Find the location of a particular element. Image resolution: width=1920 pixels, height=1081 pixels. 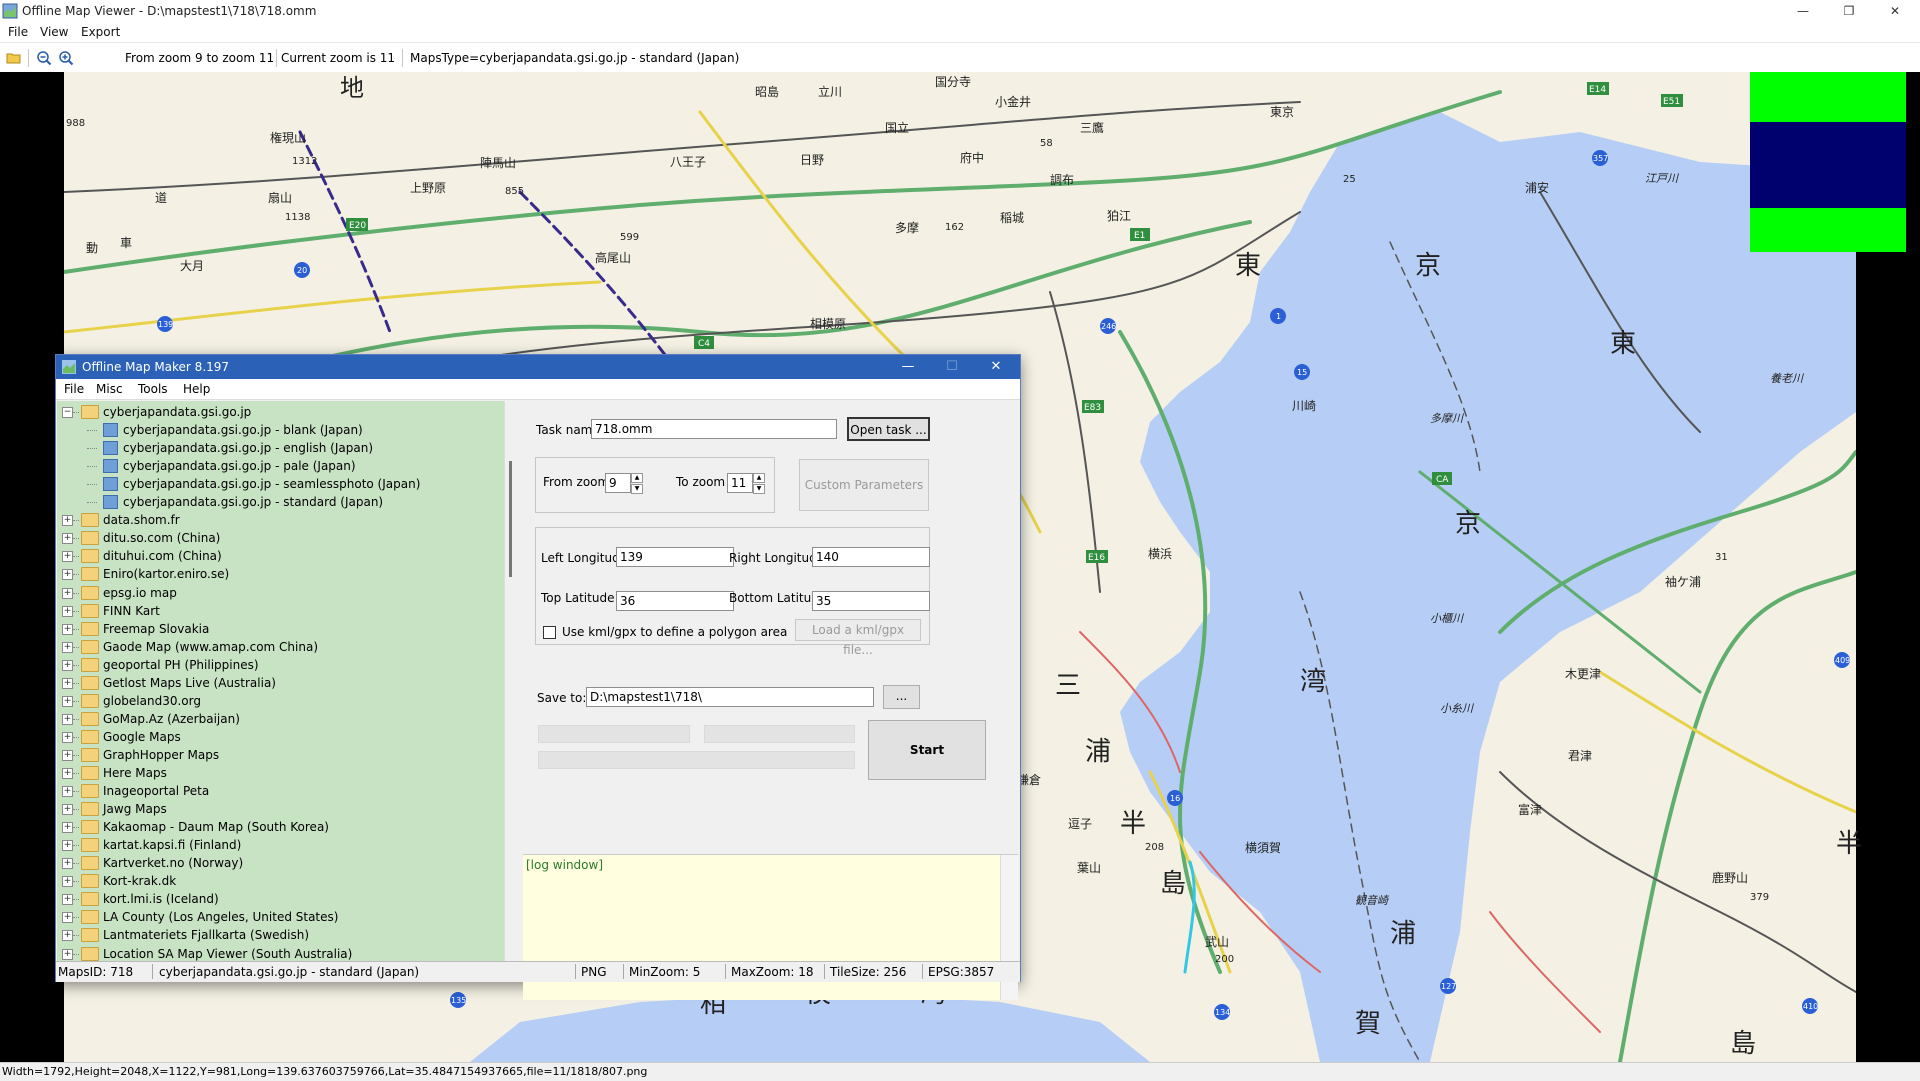

left-longitude-input: 139 is located at coordinates (675, 557).